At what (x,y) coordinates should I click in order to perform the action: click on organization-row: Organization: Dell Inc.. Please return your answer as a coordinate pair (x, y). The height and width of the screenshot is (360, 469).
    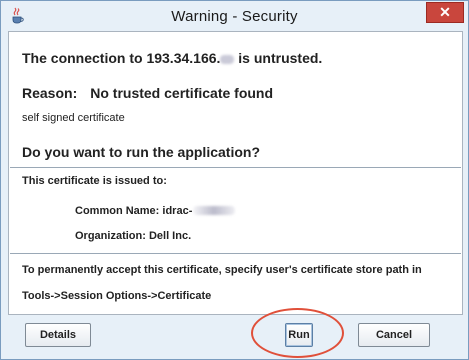
    Looking at the image, I should click on (133, 236).